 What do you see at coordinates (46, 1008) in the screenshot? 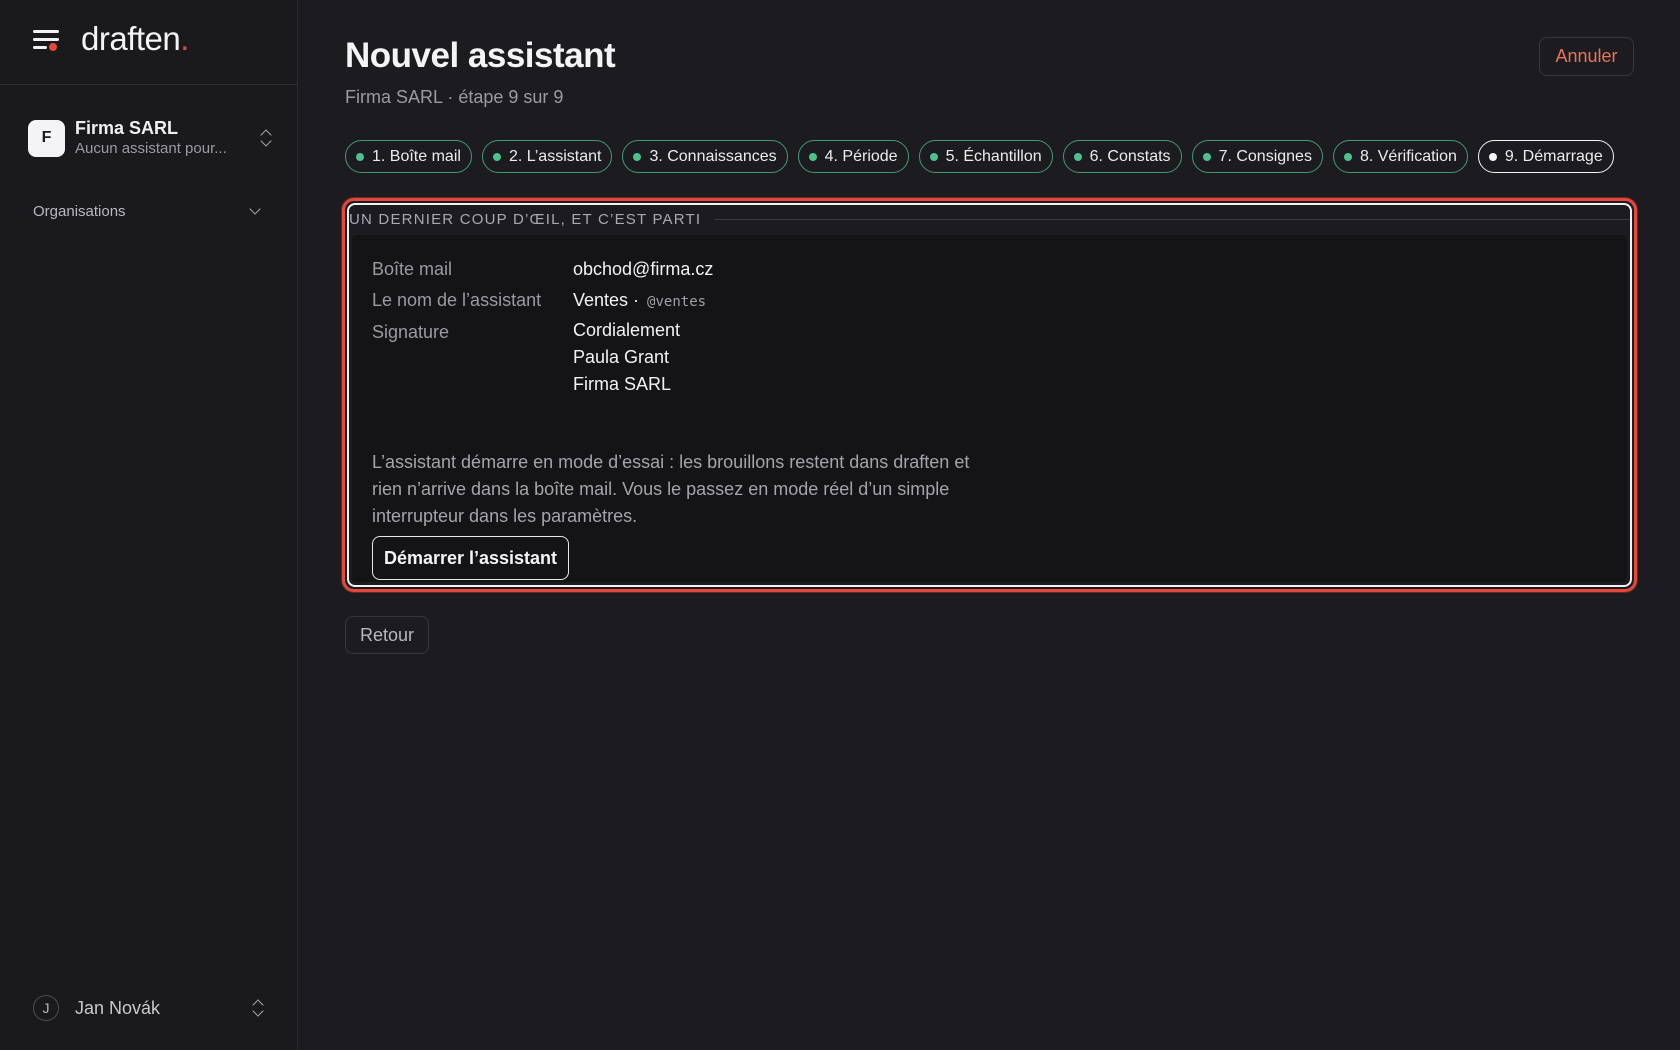
I see `user-avatar: J` at bounding box center [46, 1008].